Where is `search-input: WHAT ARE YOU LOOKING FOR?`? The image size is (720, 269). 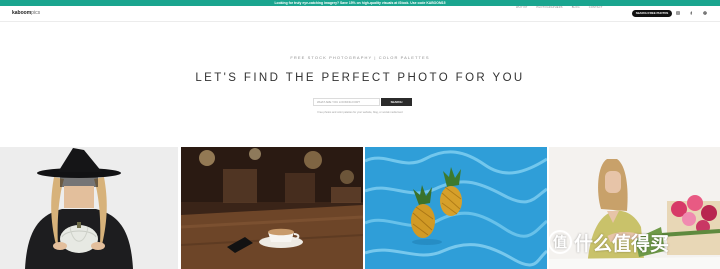 search-input: WHAT ARE YOU LOOKING FOR? is located at coordinates (346, 102).